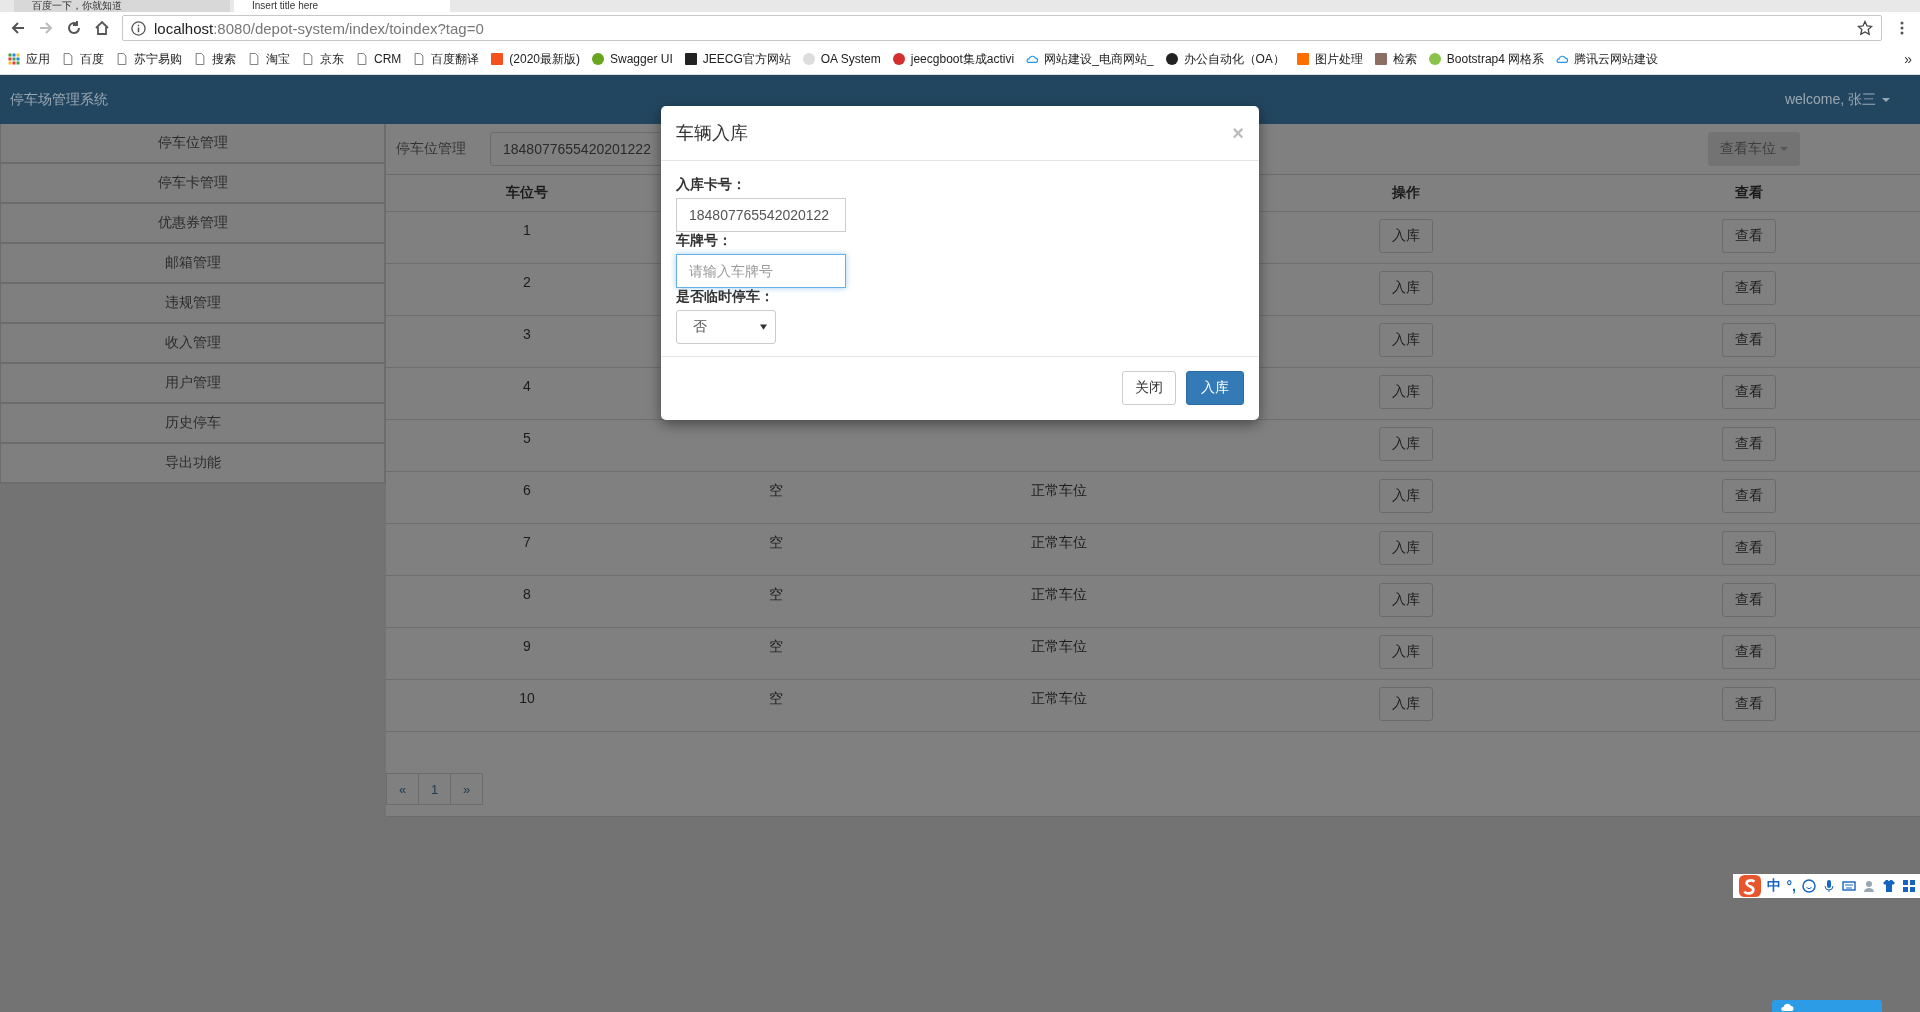  Describe the element at coordinates (1395, 59) in the screenshot. I see `bookmark-item: 检索` at that location.